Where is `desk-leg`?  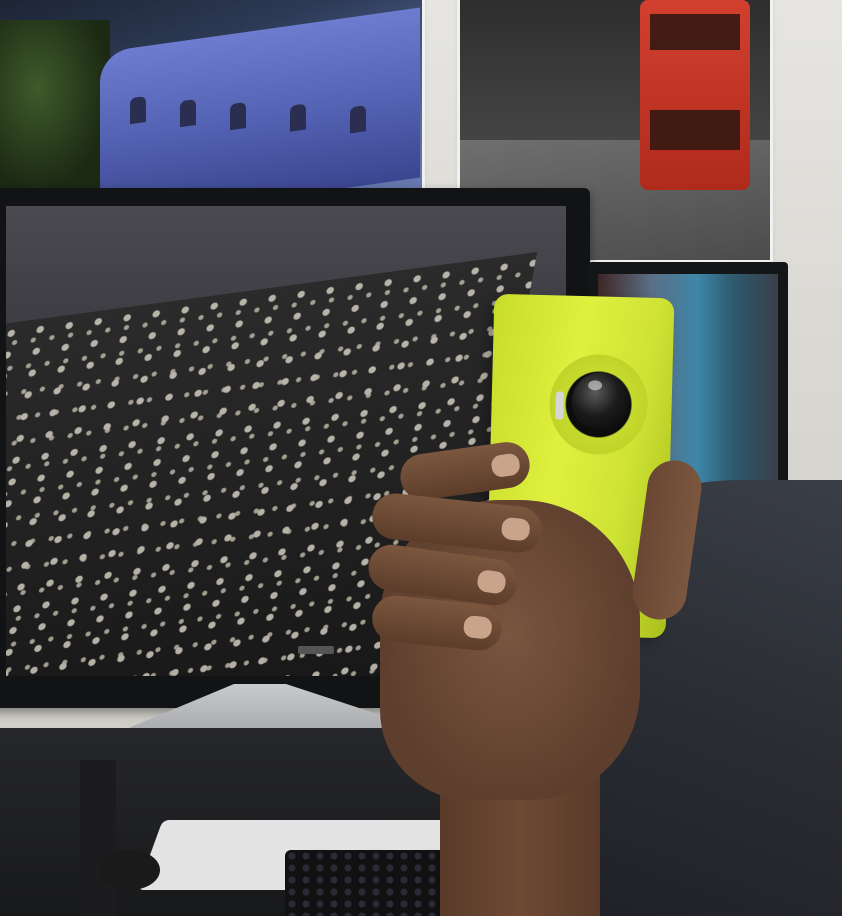 desk-leg is located at coordinates (98, 838).